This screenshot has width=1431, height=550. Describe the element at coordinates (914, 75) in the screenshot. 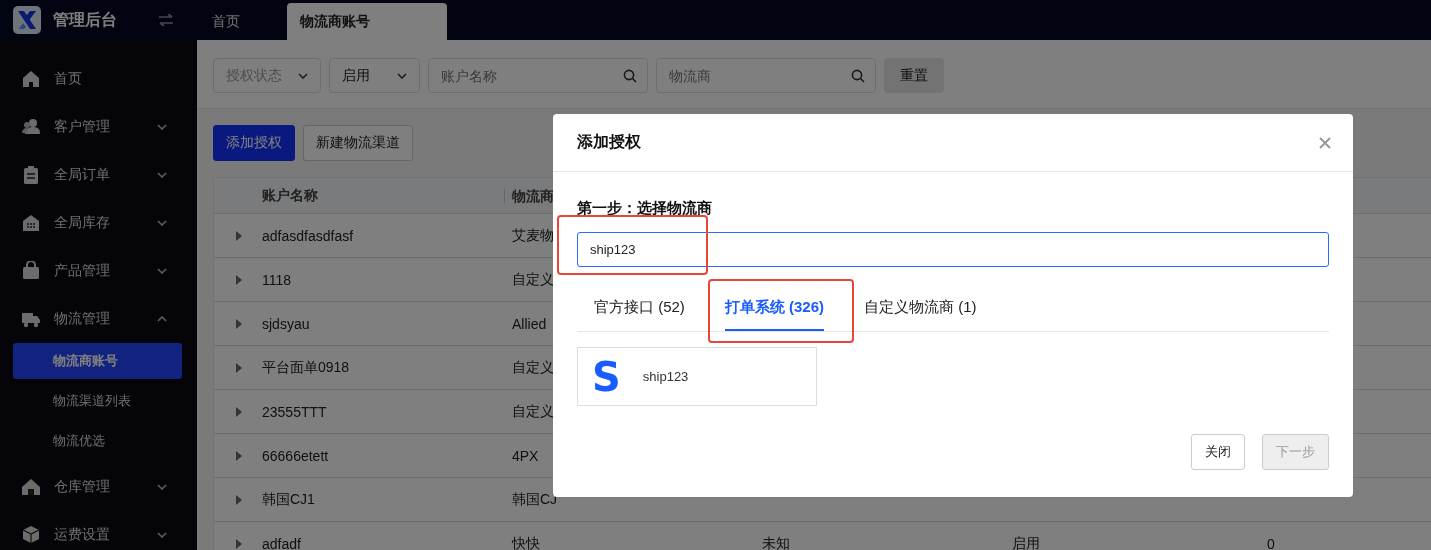

I see `reset-button: 重置` at that location.